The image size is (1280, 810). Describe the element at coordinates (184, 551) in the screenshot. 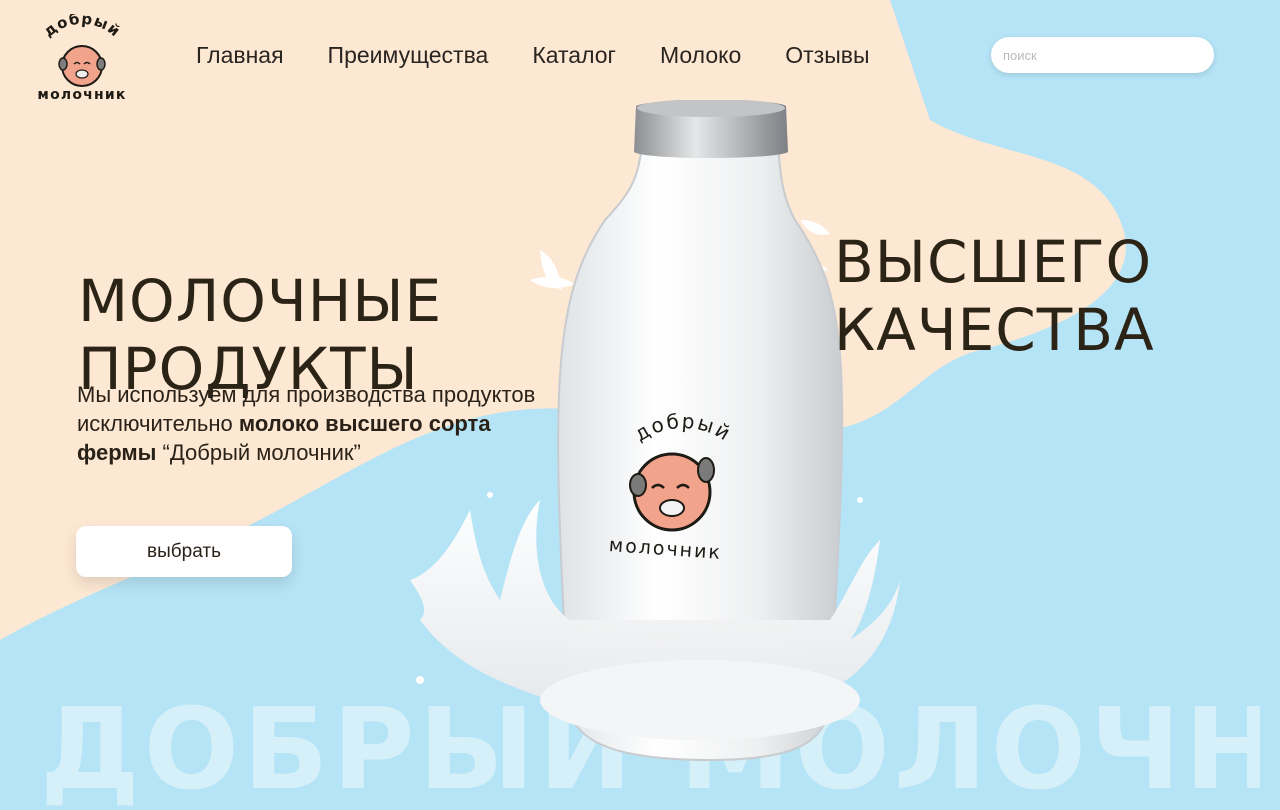

I see `choose-button: выбрать` at that location.